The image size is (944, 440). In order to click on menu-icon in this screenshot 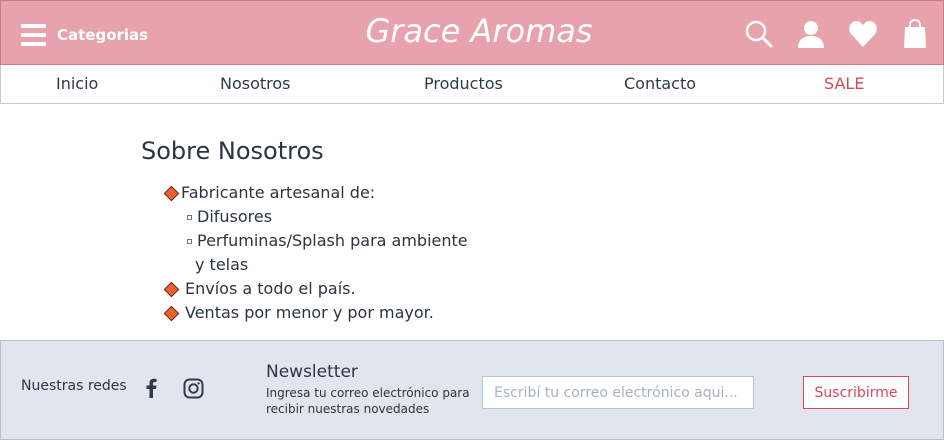, I will do `click(33, 35)`.